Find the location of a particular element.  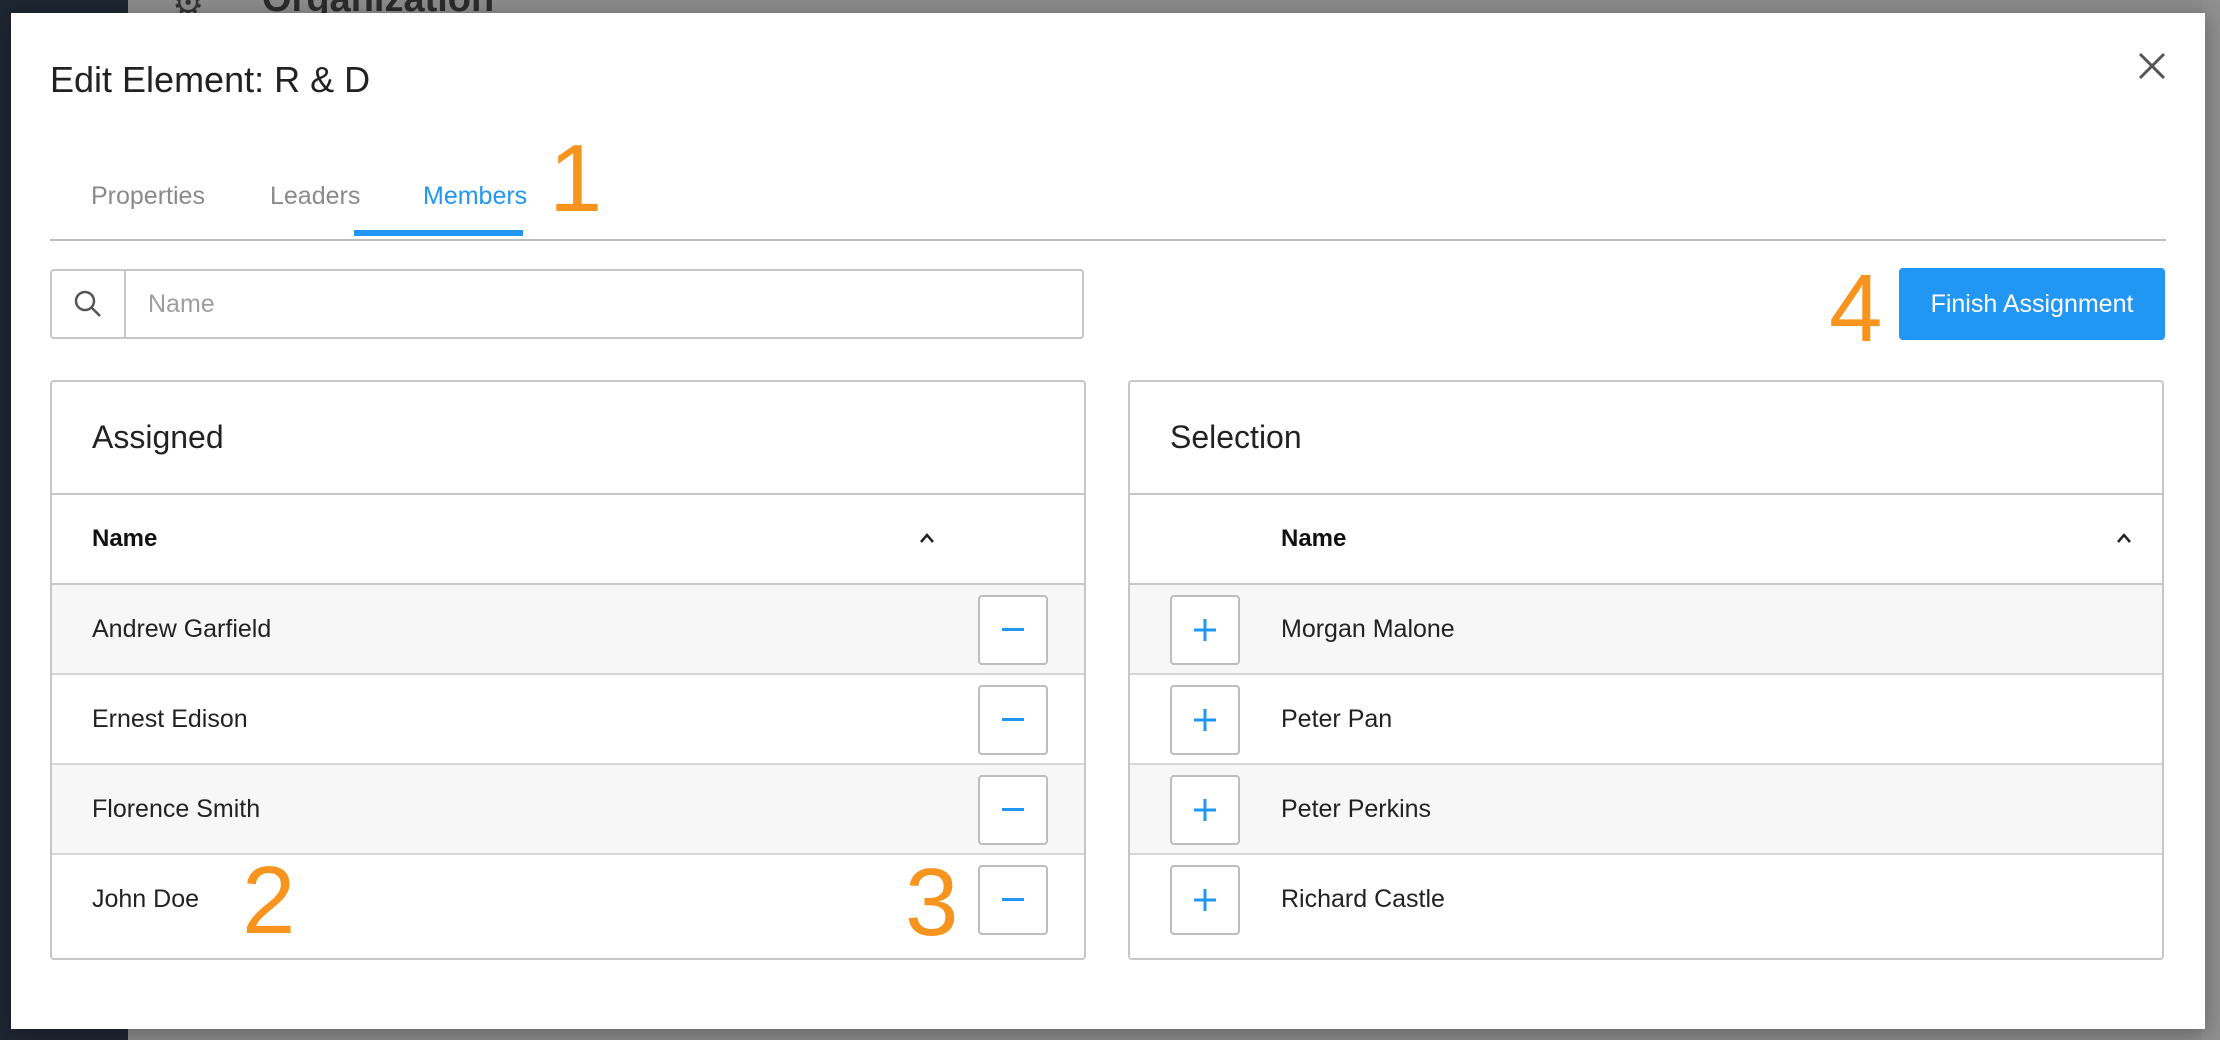

selection-title: Selection is located at coordinates (1646, 438).